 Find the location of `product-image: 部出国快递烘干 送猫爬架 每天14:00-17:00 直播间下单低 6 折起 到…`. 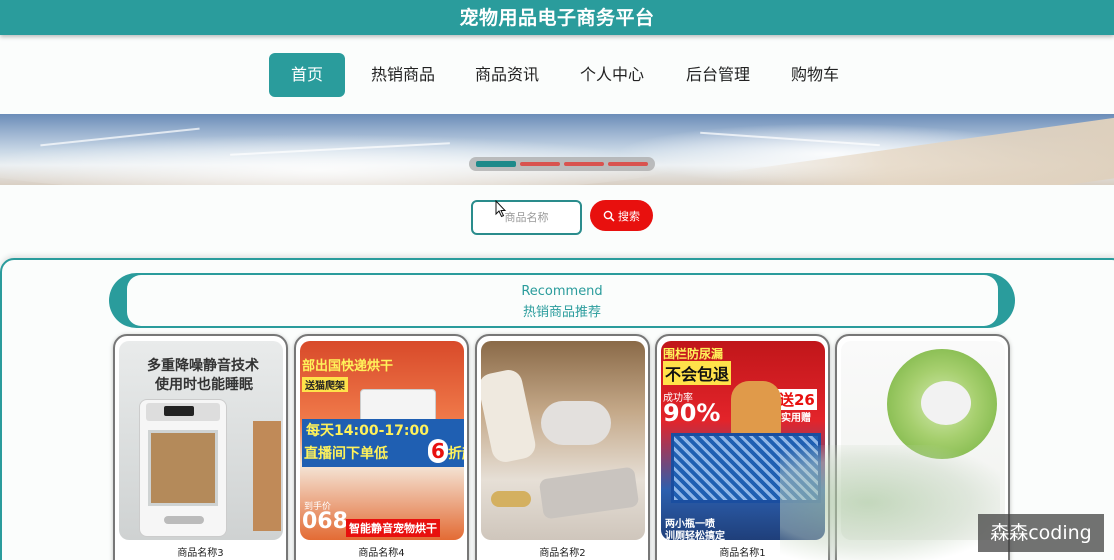

product-image: 部出国快递烘干 送猫爬架 每天14:00-17:00 直播间下单低 6 折起 到… is located at coordinates (382, 440).